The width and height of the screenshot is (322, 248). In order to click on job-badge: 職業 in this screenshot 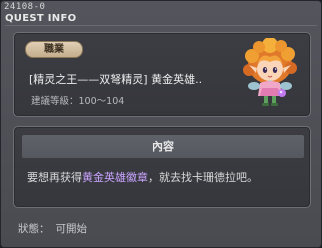, I will do `click(54, 49)`.